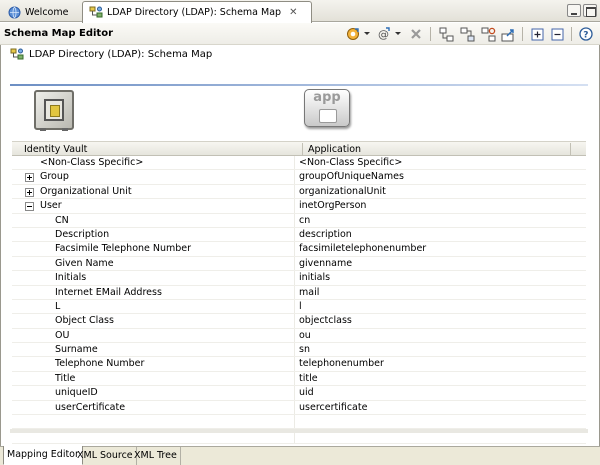 The image size is (600, 465). Describe the element at coordinates (29, 207) in the screenshot. I see `collapse-minus-icon` at that location.